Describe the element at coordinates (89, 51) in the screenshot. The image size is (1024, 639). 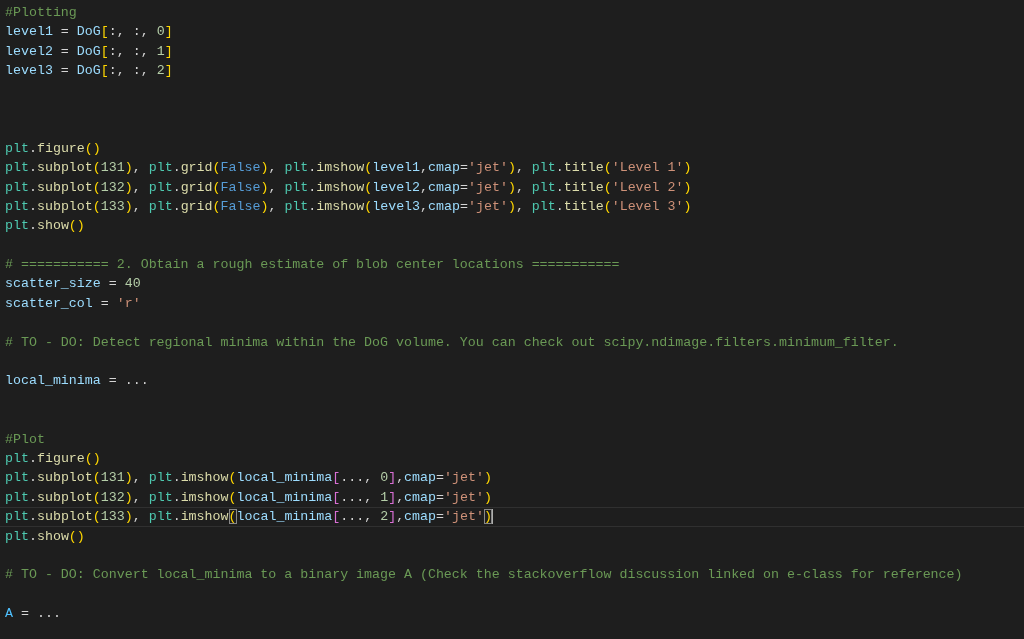
I see `code-line: level2 = DoG[:, :, 1]` at that location.